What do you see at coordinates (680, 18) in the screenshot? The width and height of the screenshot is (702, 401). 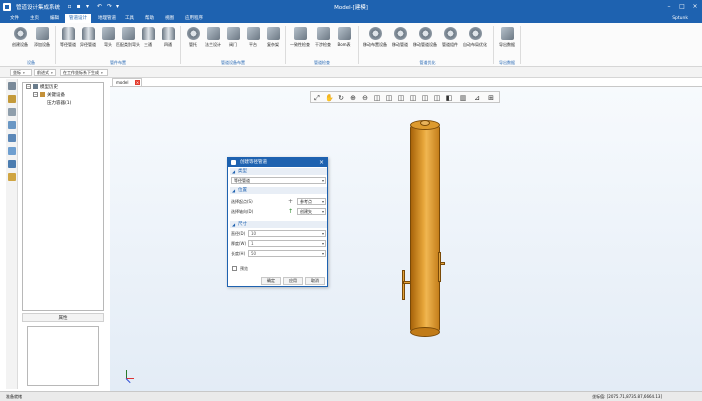 I see `user-name: Sptunk` at bounding box center [680, 18].